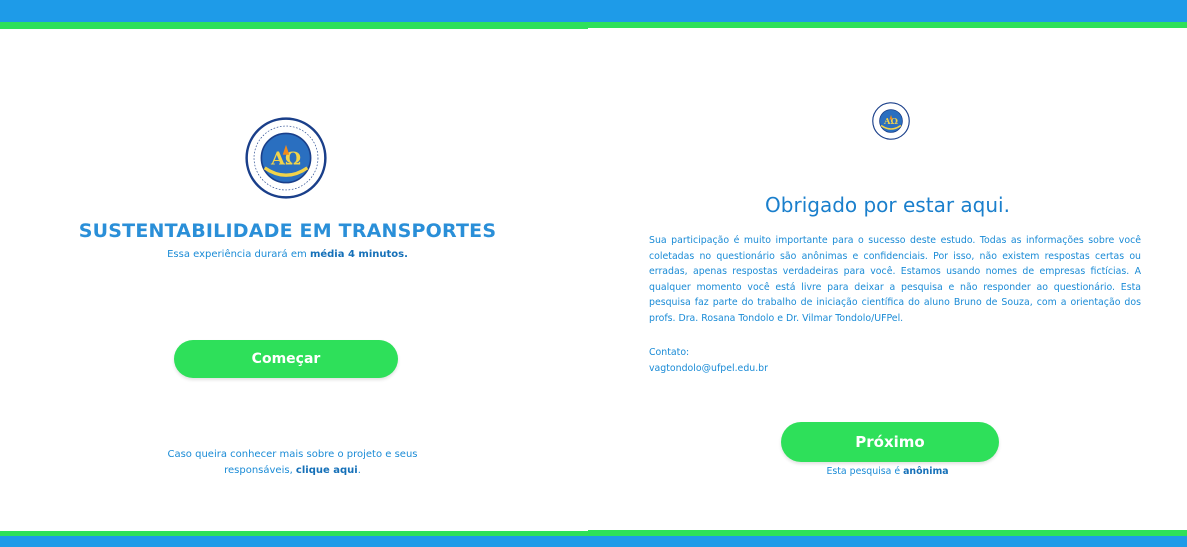 This screenshot has width=1187, height=547. I want to click on contact-block: Contato: vagtondolo@ufpel.edu.br, so click(708, 360).